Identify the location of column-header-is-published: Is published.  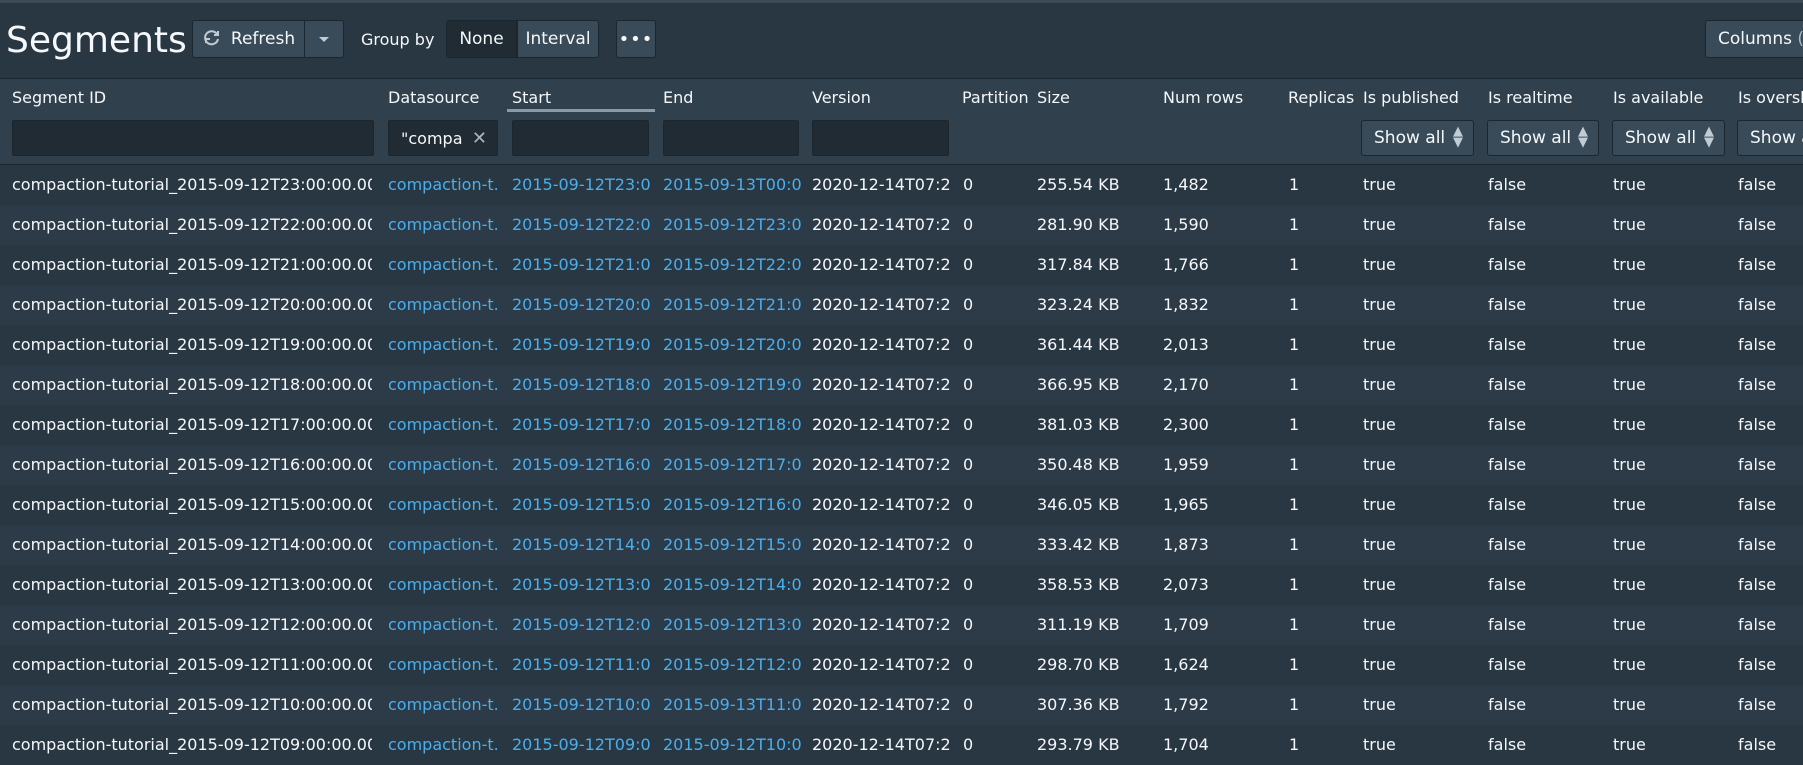
(1411, 97).